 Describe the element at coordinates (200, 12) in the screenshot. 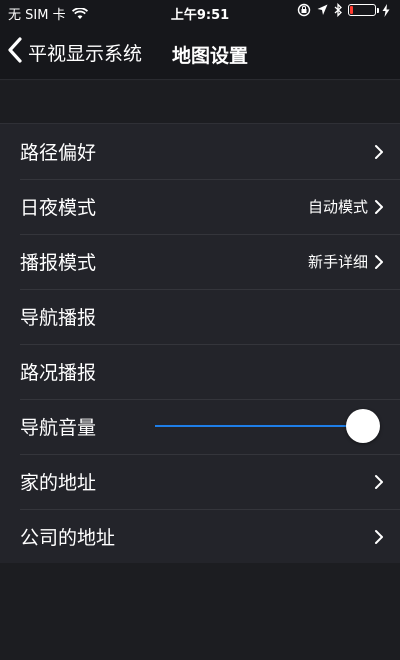

I see `status-bar: 无 SIM 卡 上午9:51` at that location.